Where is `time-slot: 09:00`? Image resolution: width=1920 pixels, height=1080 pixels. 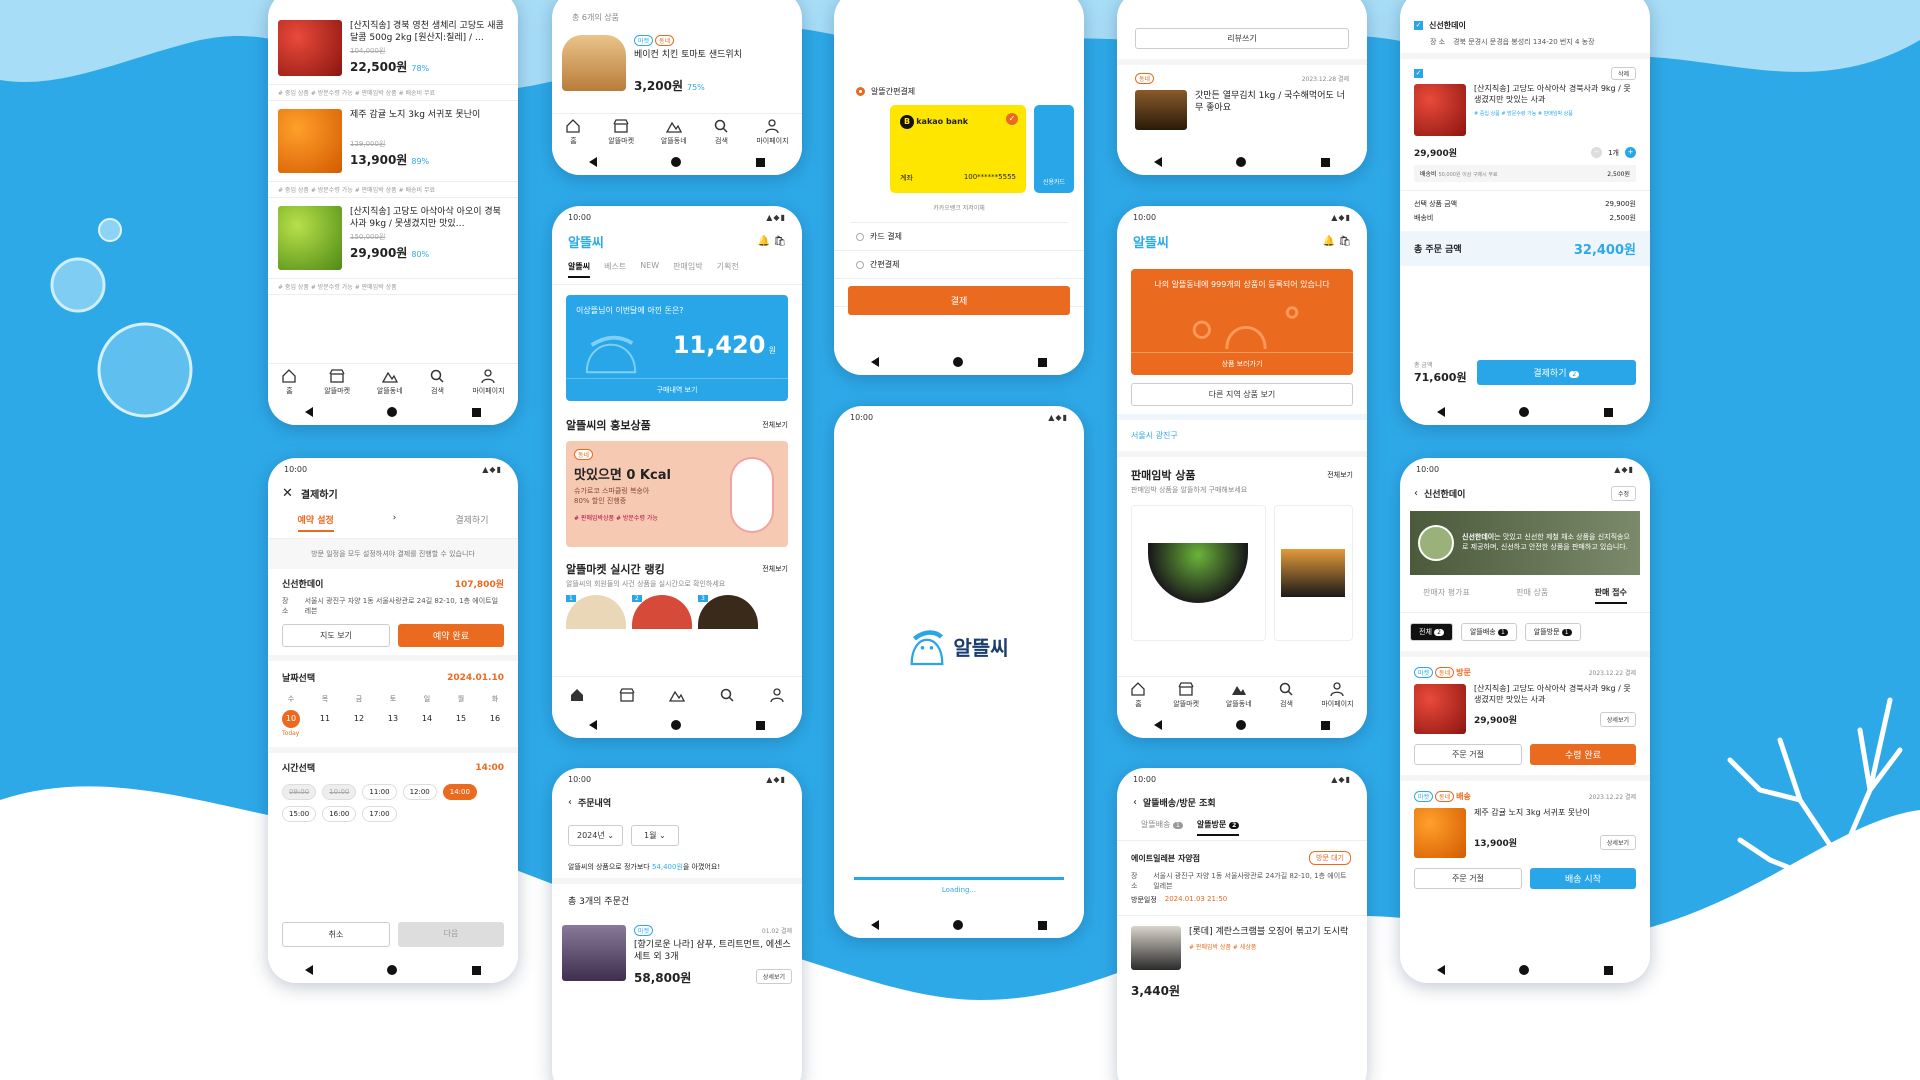
time-slot: 09:00 is located at coordinates (299, 792).